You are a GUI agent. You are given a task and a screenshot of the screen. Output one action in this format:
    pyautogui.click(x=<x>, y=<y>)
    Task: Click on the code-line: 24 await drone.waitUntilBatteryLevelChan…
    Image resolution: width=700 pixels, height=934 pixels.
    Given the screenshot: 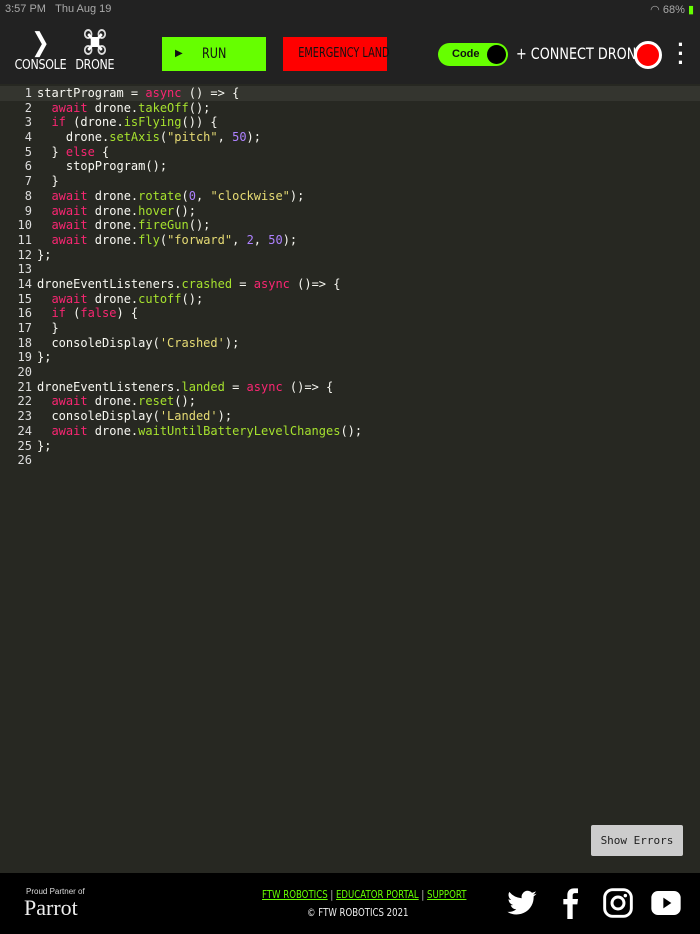 What is the action you would take?
    pyautogui.click(x=350, y=431)
    